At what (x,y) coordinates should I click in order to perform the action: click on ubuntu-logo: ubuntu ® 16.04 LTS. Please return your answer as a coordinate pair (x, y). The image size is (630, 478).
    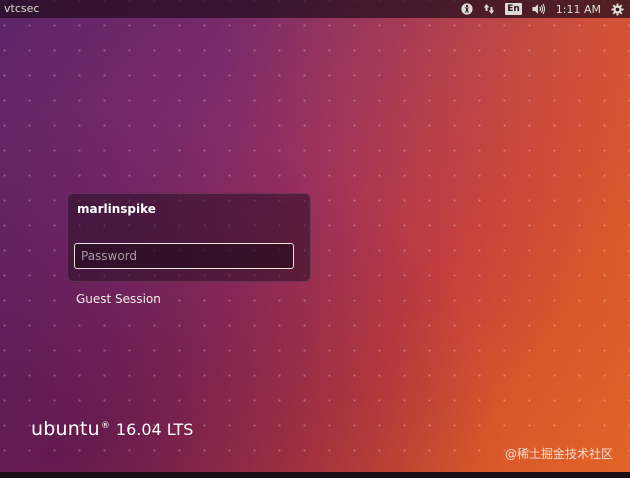
    Looking at the image, I should click on (112, 429).